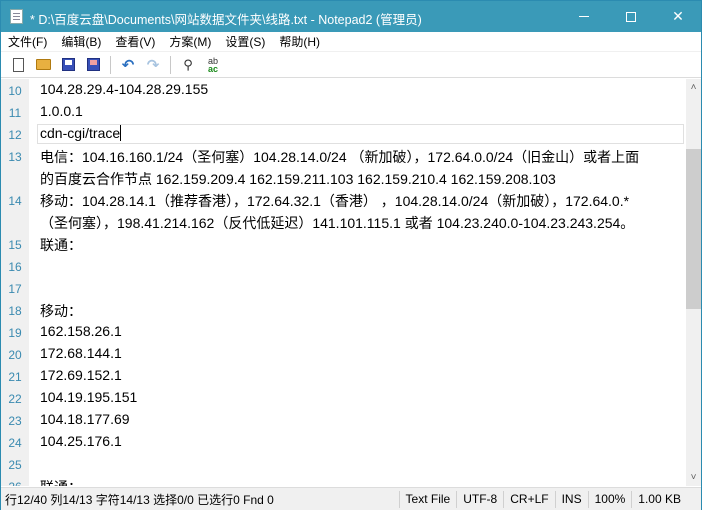 The width and height of the screenshot is (702, 510). Describe the element at coordinates (15, 201) in the screenshot. I see `line-number: 14` at that location.